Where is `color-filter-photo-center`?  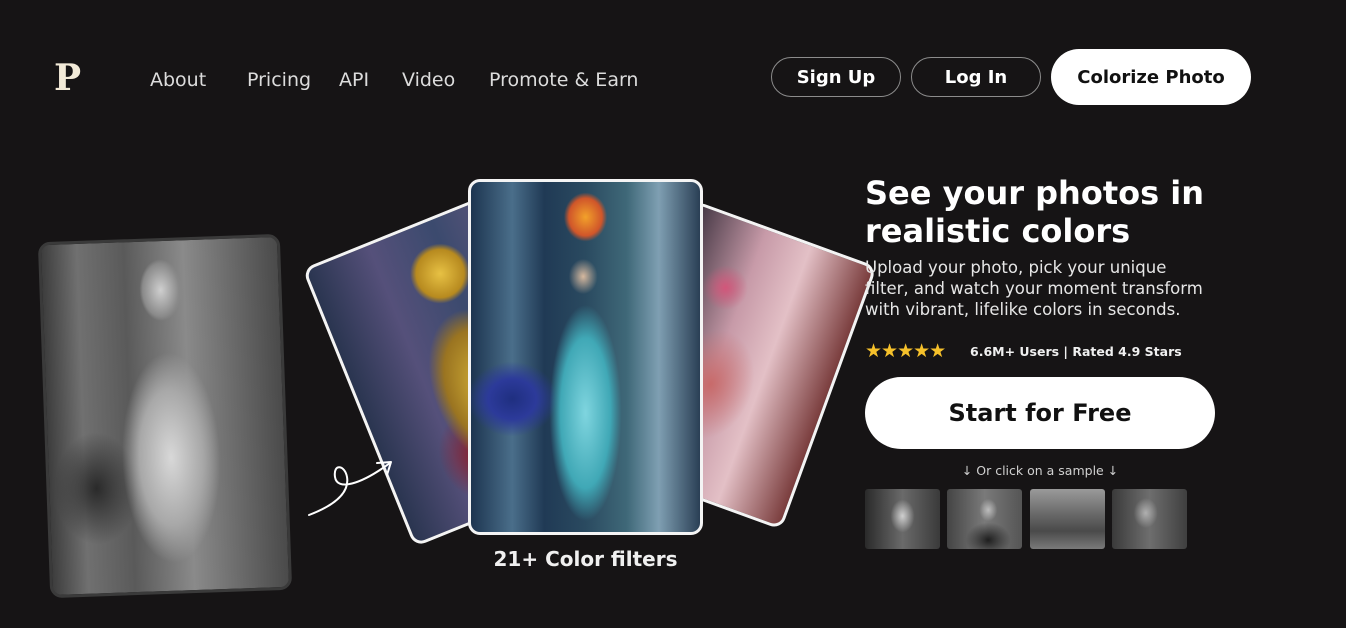
color-filter-photo-center is located at coordinates (585, 357).